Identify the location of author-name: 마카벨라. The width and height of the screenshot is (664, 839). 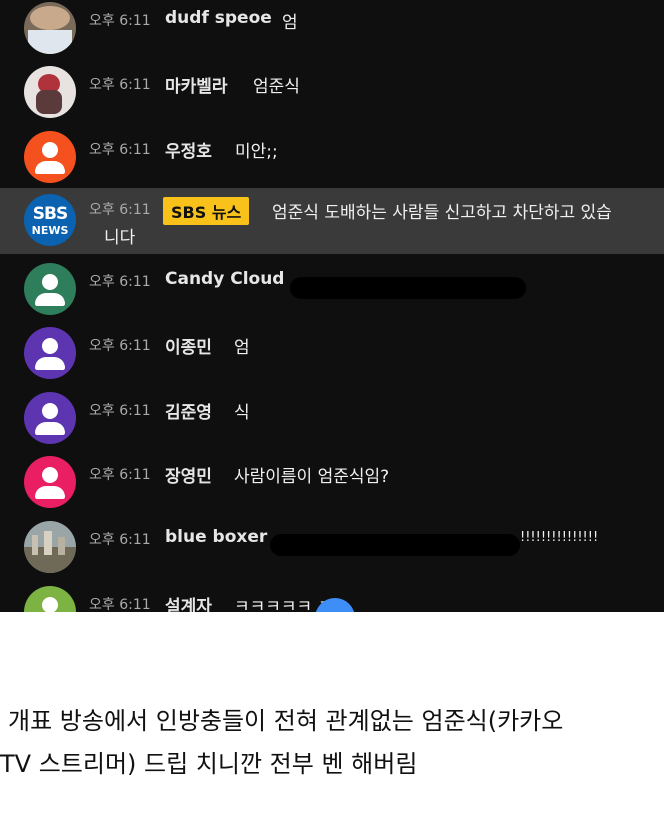
(196, 84).